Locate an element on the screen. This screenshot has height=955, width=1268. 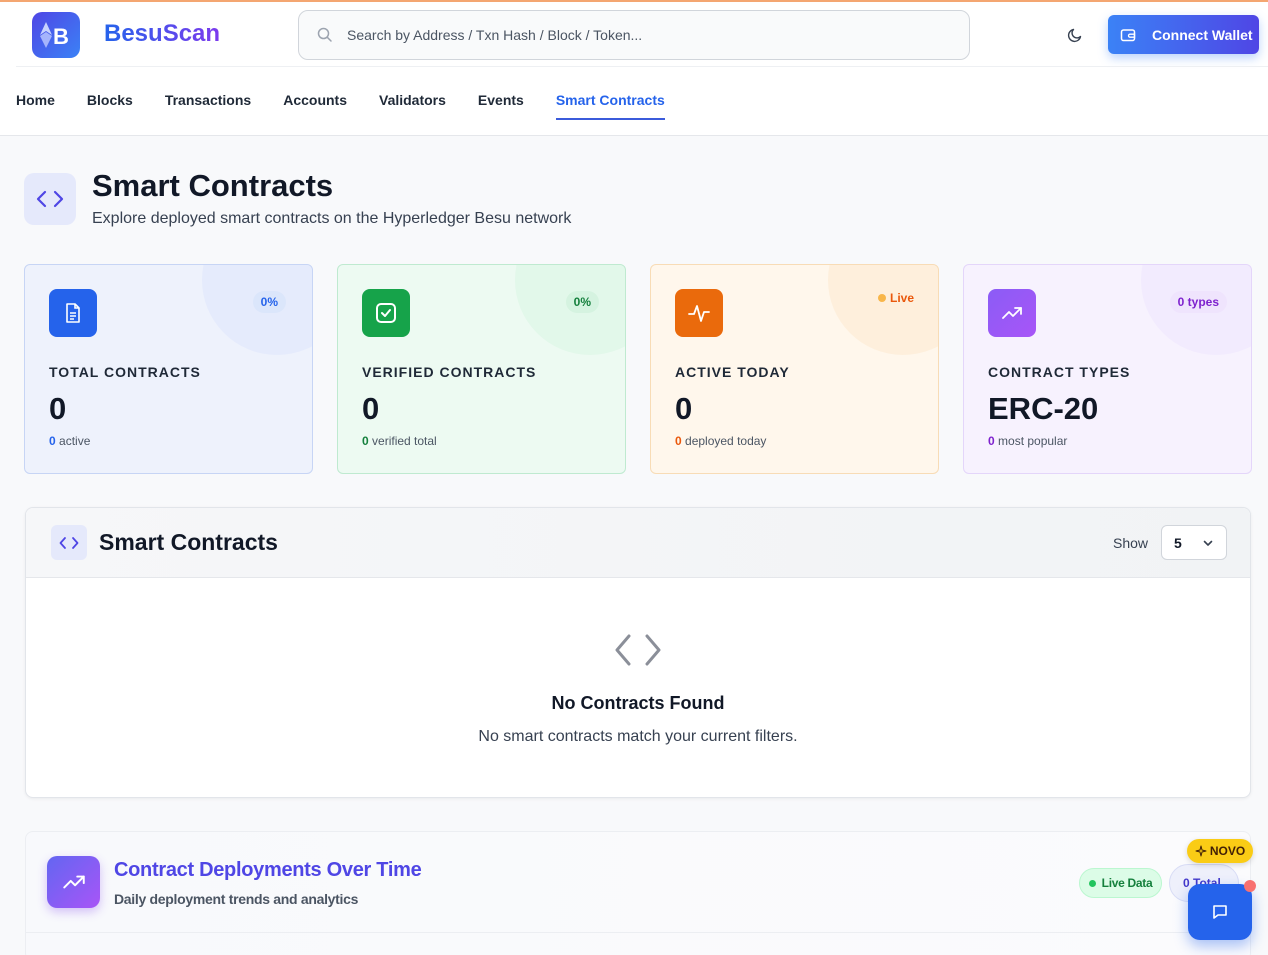
deployments-title: Contract Deployments Over Time is located at coordinates (268, 870).